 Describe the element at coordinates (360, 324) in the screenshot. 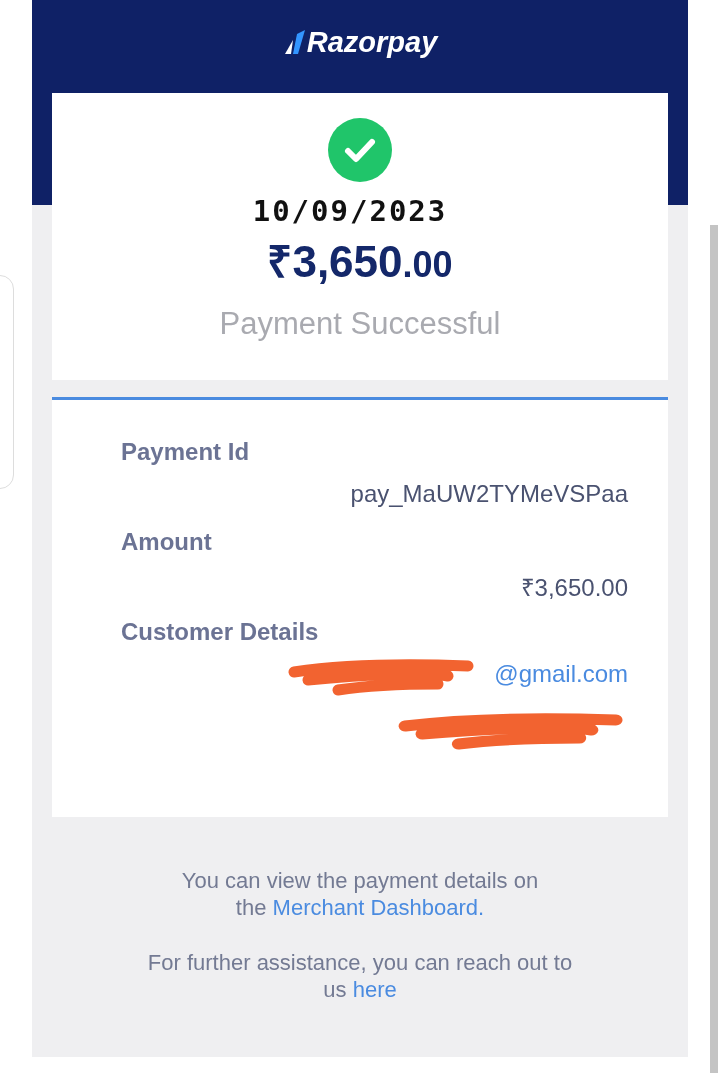

I see `status-message: Payment Successful` at that location.